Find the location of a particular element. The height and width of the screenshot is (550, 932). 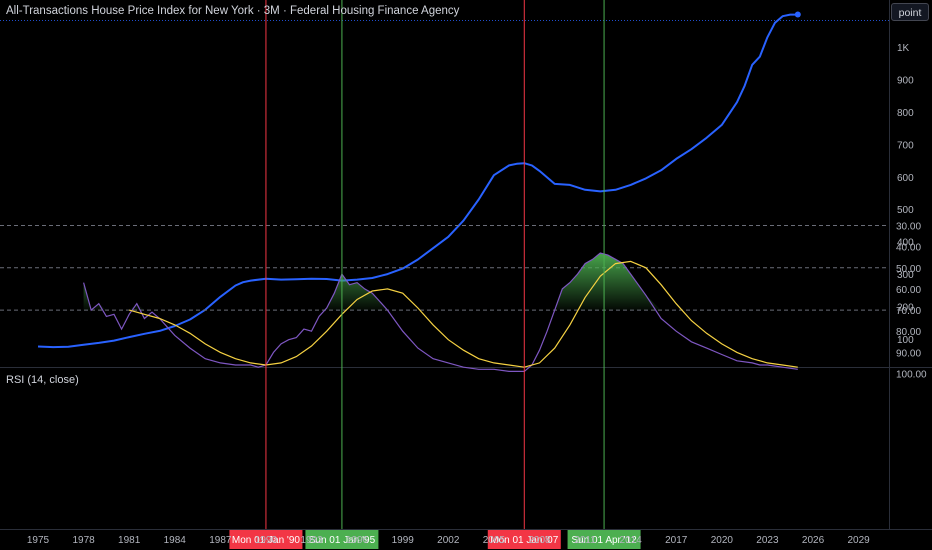

time-tick-label: 1975 is located at coordinates (38, 540).